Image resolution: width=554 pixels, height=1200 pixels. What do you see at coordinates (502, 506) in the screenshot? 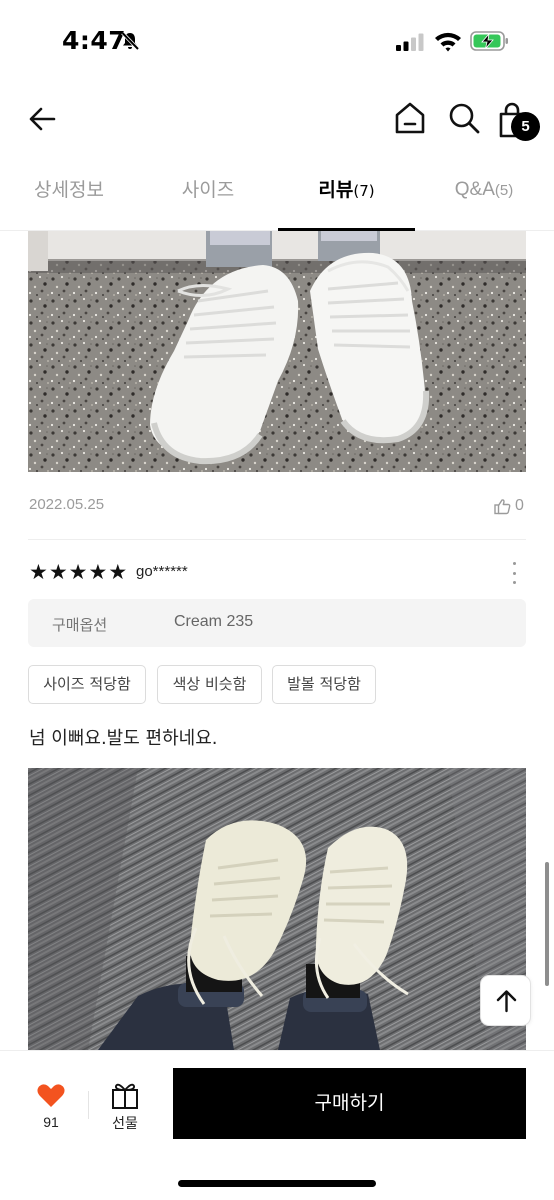
I see `thumbs-up-icon` at bounding box center [502, 506].